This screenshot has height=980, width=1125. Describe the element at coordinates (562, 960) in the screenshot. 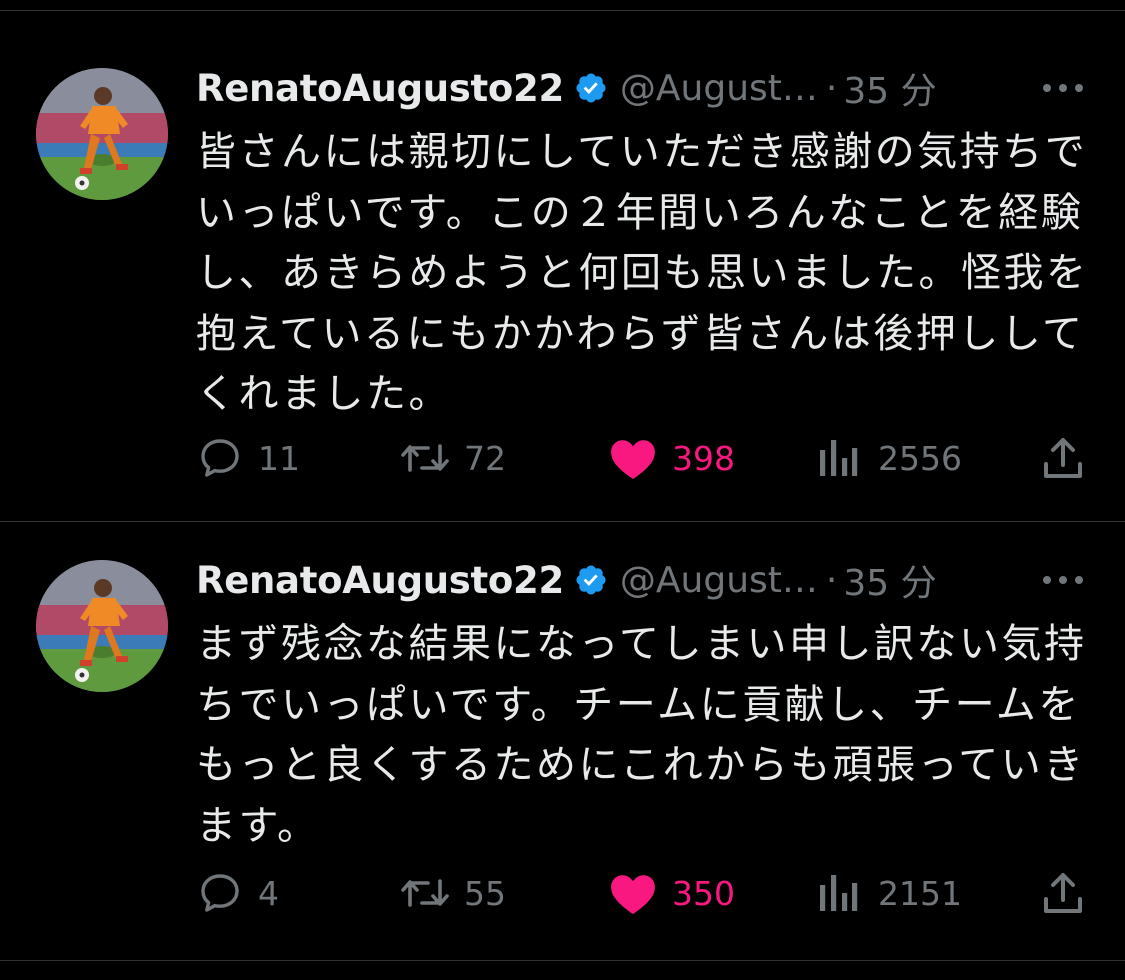

I see `bottom-divider` at that location.